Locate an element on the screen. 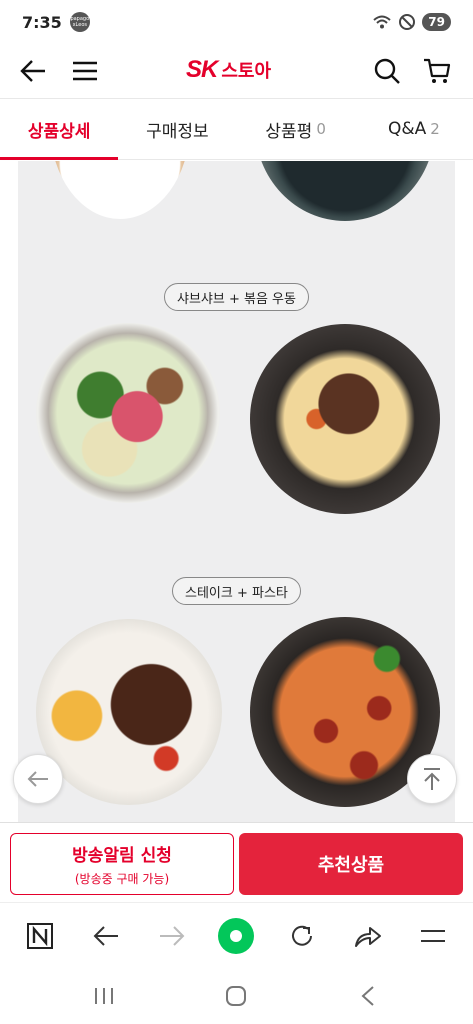  recent-apps-icon is located at coordinates (104, 996).